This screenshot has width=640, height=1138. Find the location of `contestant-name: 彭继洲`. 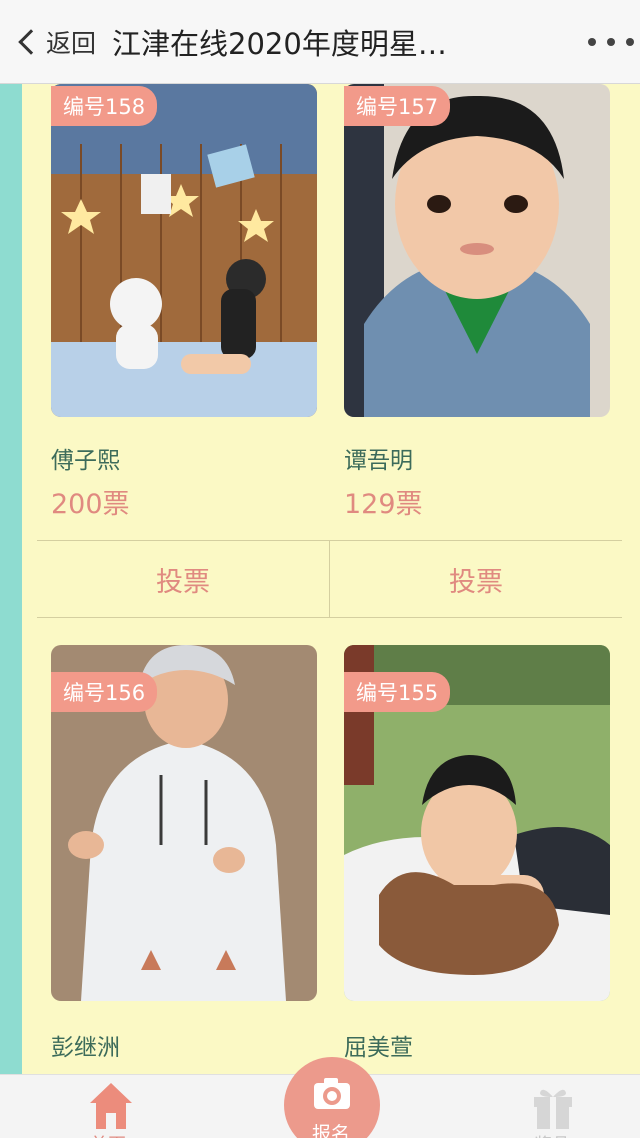

contestant-name: 彭继洲 is located at coordinates (85, 1048).